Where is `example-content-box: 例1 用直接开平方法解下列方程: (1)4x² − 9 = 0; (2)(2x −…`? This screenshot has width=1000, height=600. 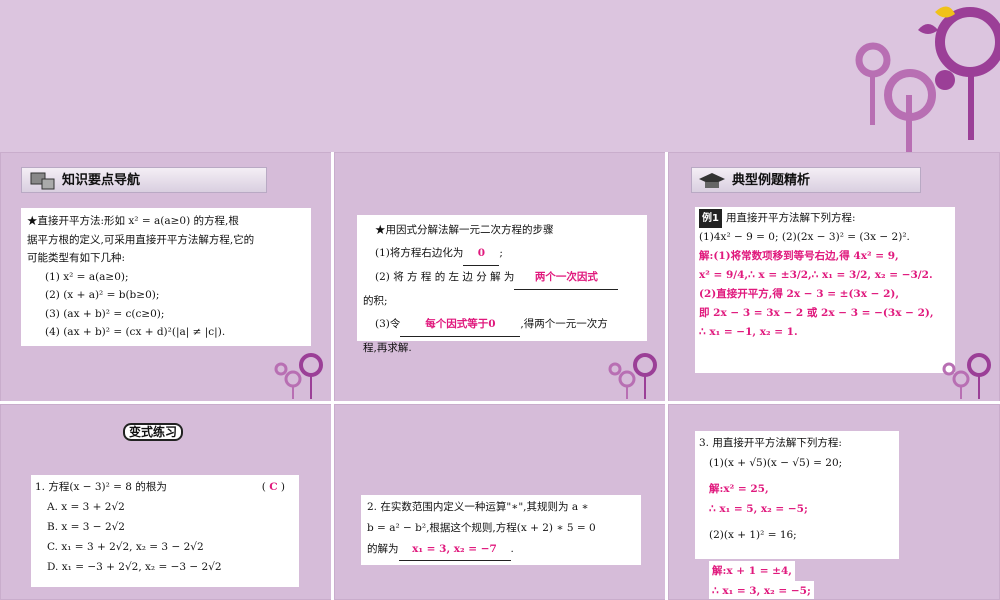 example-content-box: 例1 用直接开平方法解下列方程: (1)4x² − 9 = 0; (2)(2x −… is located at coordinates (825, 290).